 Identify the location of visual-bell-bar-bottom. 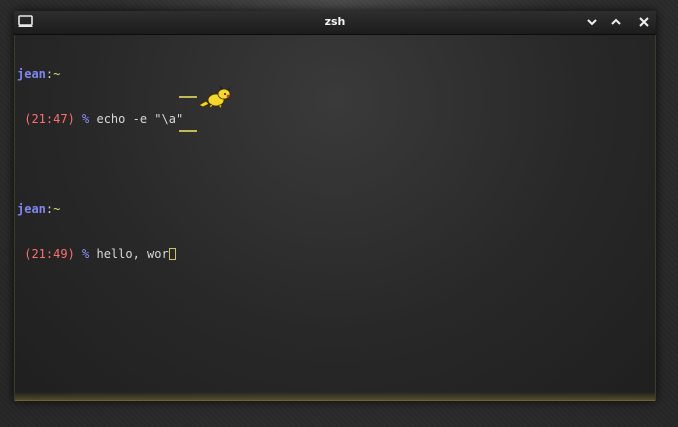
(188, 131).